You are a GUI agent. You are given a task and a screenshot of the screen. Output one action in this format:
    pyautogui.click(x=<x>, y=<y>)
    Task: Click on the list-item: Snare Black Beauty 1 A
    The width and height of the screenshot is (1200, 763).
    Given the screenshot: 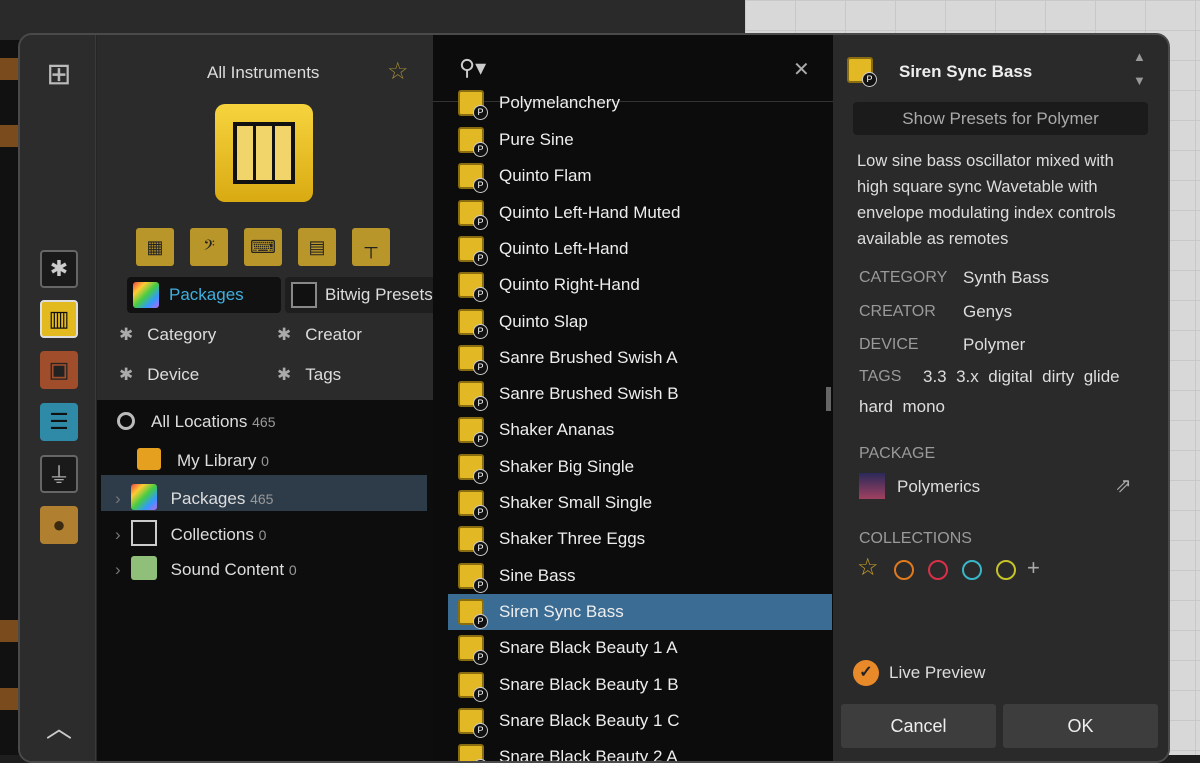 What is the action you would take?
    pyautogui.click(x=640, y=648)
    